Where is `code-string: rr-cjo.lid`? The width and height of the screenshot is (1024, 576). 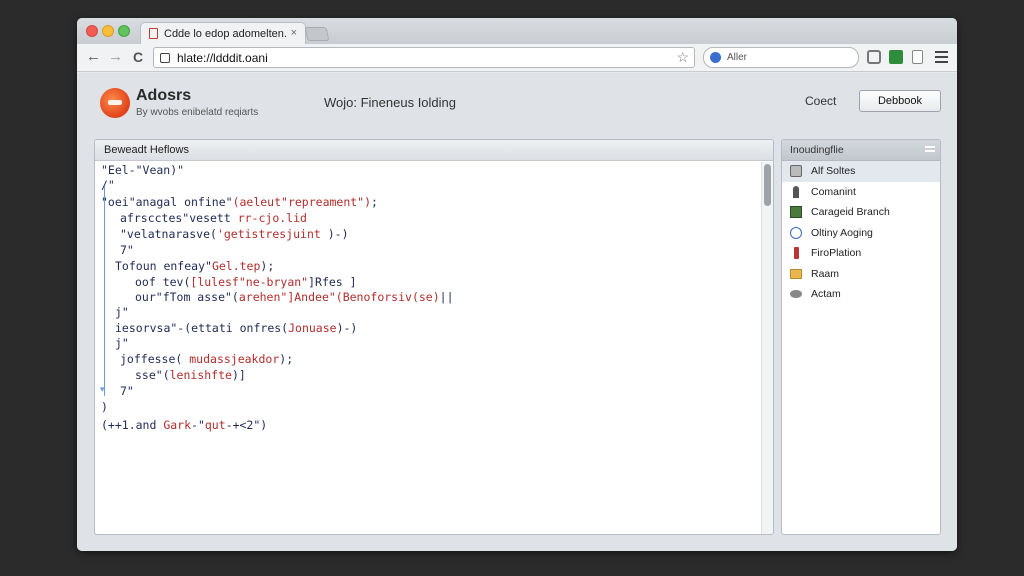 code-string: rr-cjo.lid is located at coordinates (272, 218).